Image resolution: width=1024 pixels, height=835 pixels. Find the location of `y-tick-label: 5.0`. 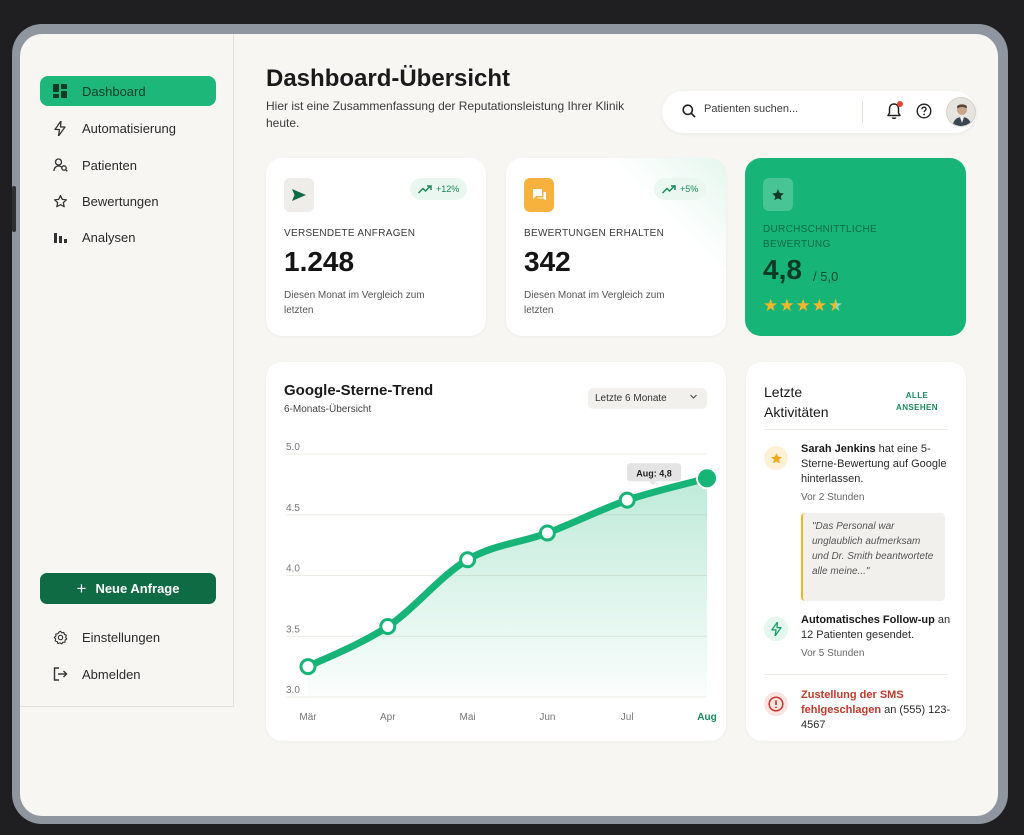

y-tick-label: 5.0 is located at coordinates (293, 447).